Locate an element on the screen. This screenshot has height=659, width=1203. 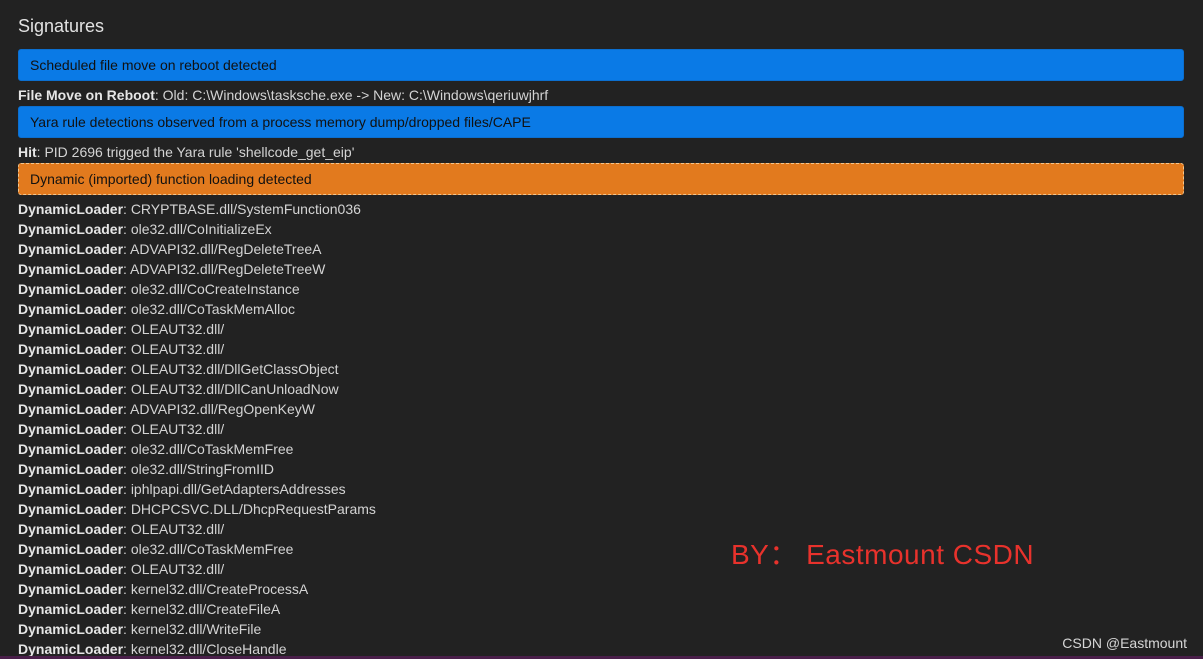
detail-key: Hit is located at coordinates (27, 152).